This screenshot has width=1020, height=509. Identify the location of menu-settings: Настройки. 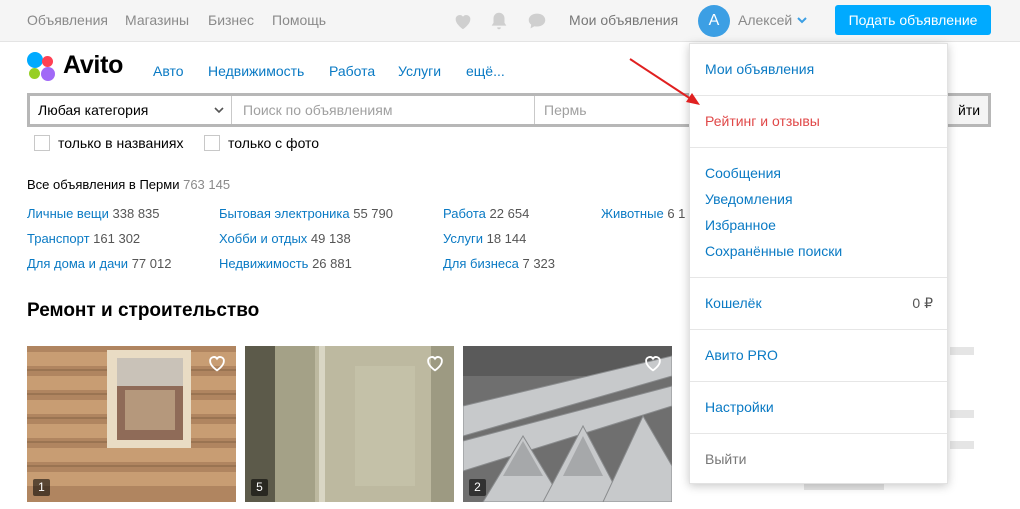
(739, 407).